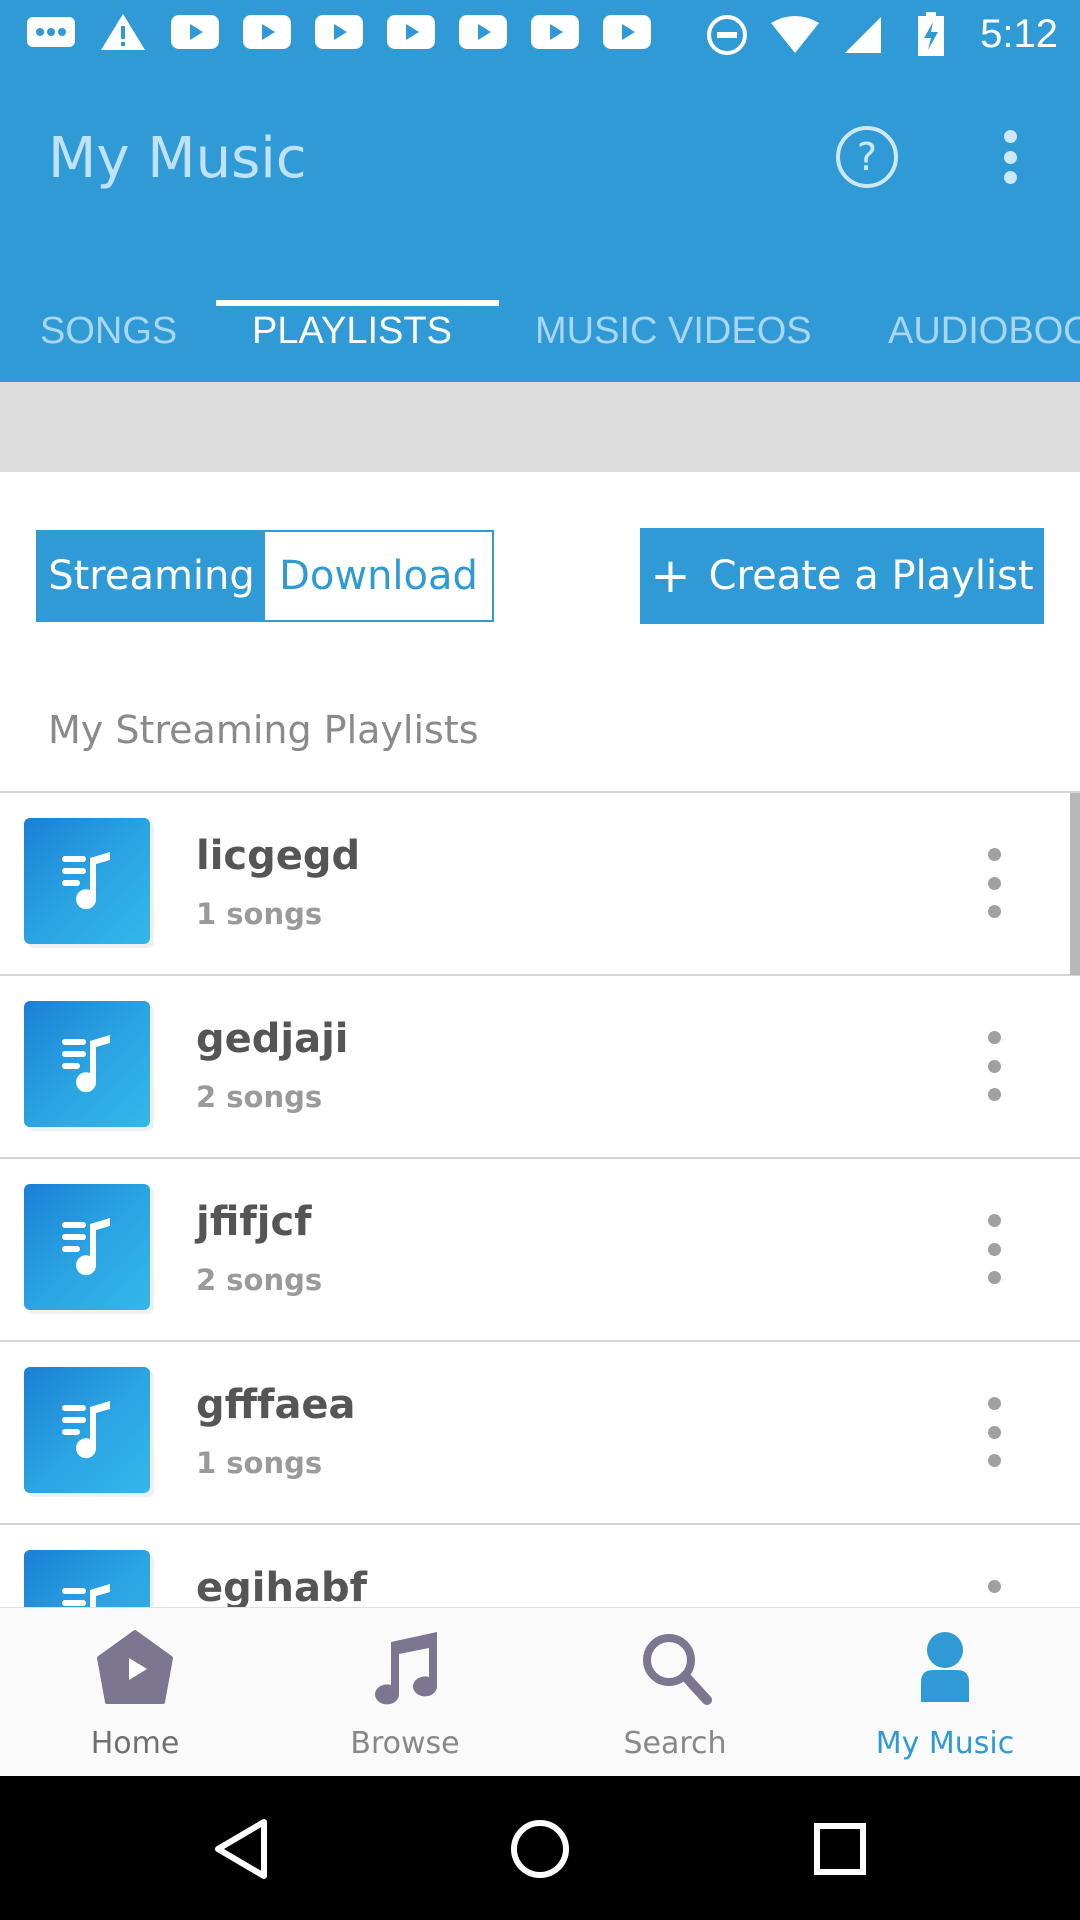 The width and height of the screenshot is (1080, 1920). Describe the element at coordinates (135, 1743) in the screenshot. I see `nav-home-label: Home` at that location.